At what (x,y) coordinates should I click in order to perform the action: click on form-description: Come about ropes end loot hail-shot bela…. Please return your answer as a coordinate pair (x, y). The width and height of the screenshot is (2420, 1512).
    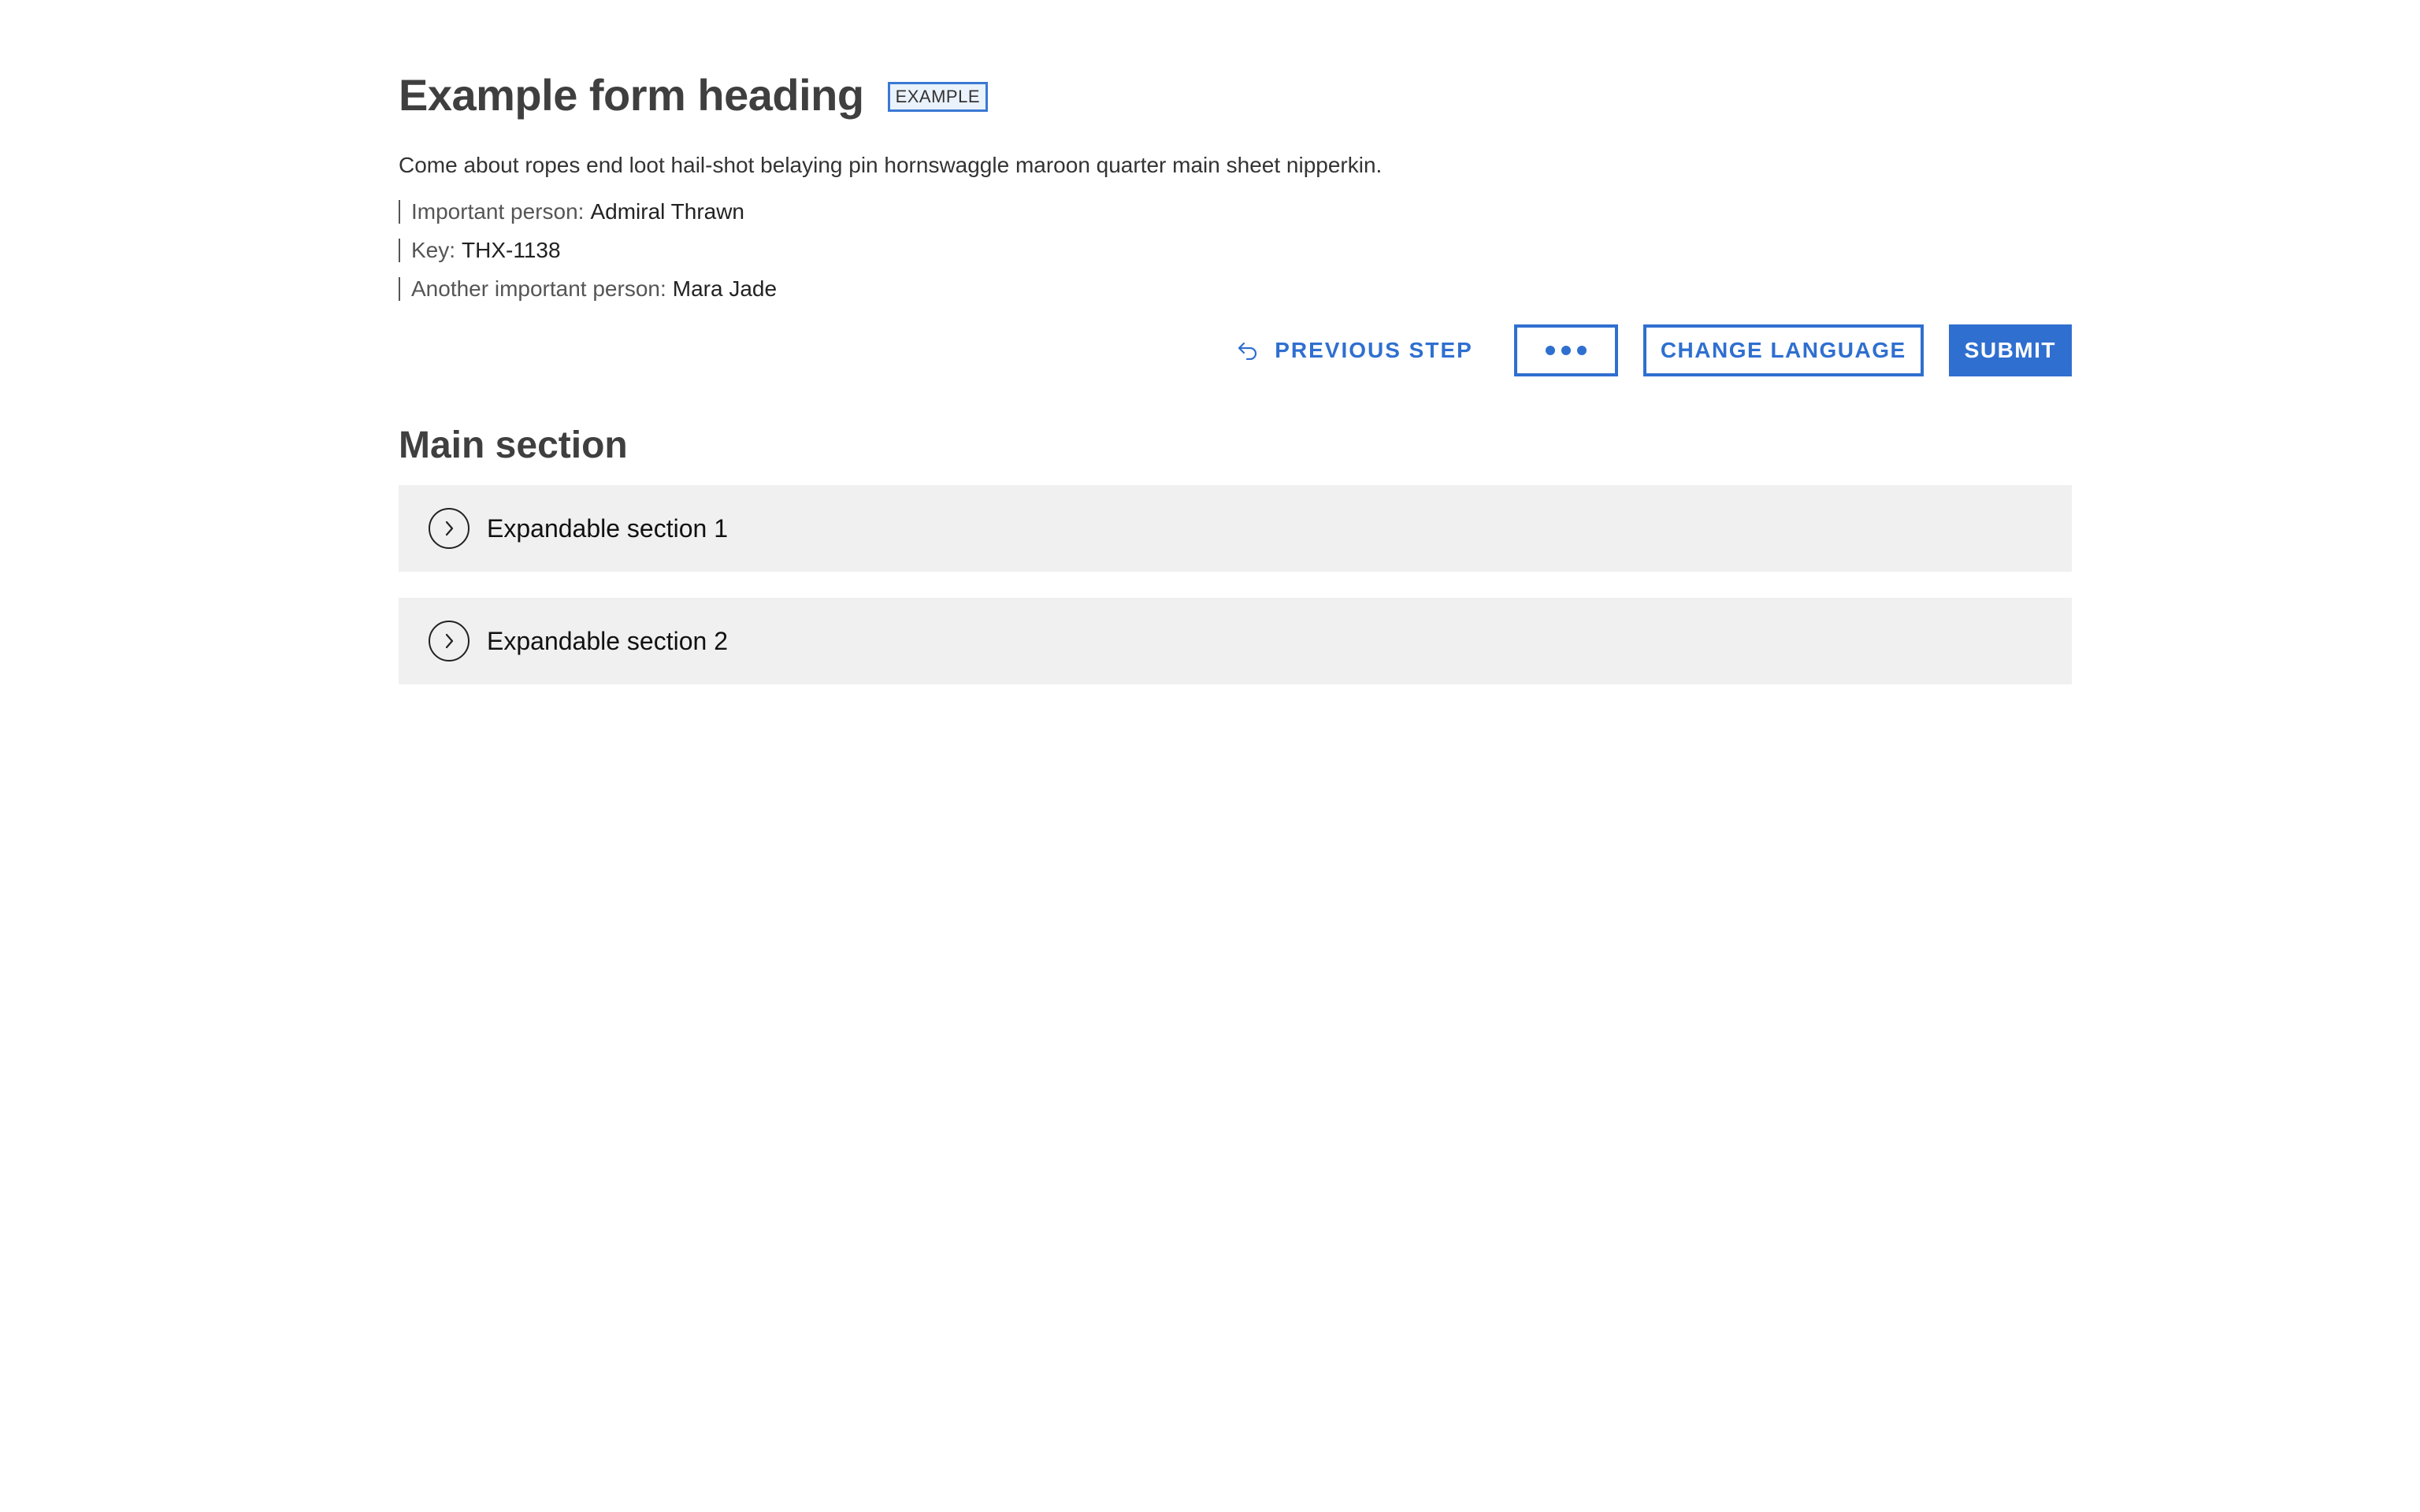
    Looking at the image, I should click on (891, 165).